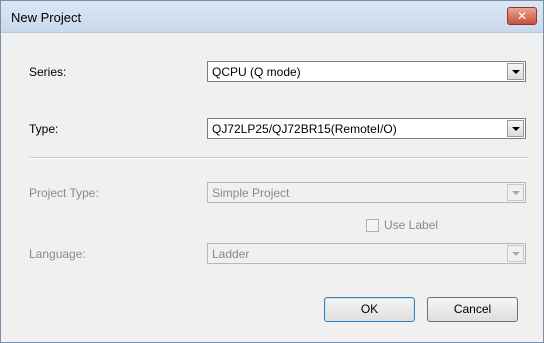  What do you see at coordinates (304, 129) in the screenshot?
I see `type-value: QJ72LP25/QJ72BR15(RemoteI/O)` at bounding box center [304, 129].